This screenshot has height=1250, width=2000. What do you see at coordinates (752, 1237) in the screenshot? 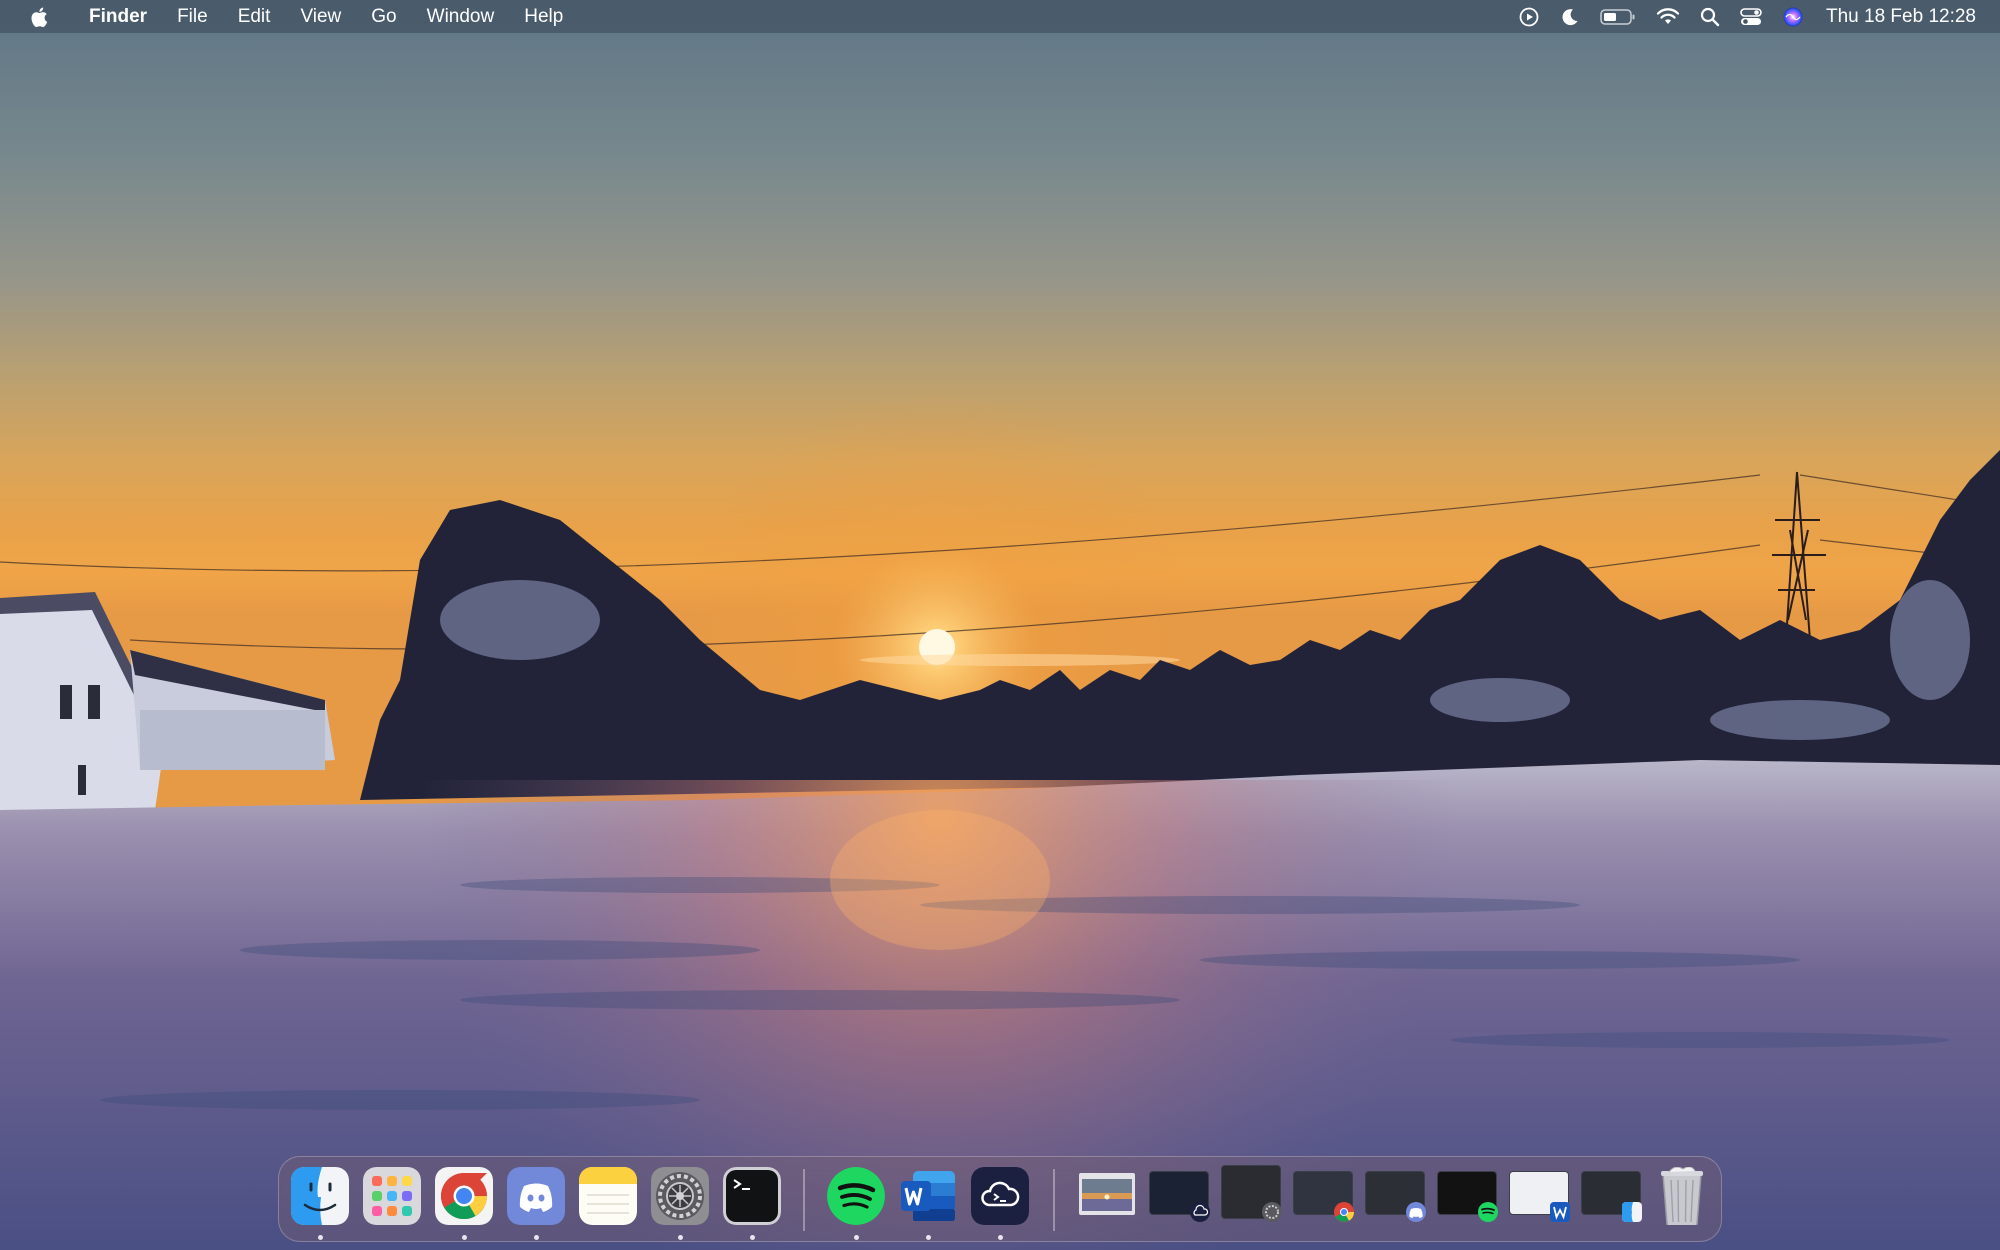
I see `terminal-running-indicator` at bounding box center [752, 1237].